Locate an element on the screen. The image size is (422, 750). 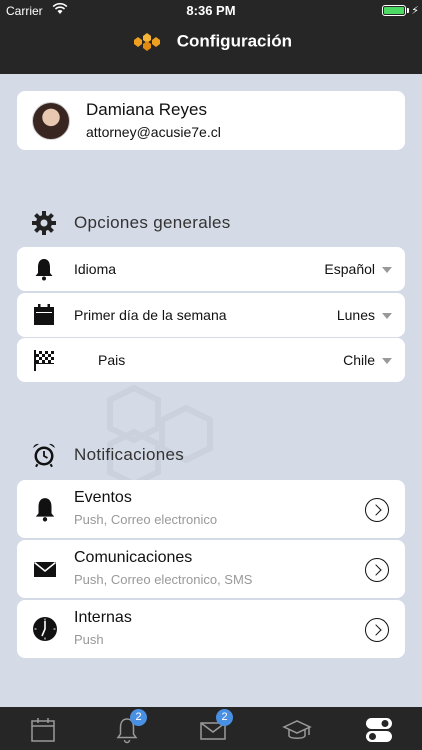
option-language: Idioma Español is located at coordinates (211, 269).